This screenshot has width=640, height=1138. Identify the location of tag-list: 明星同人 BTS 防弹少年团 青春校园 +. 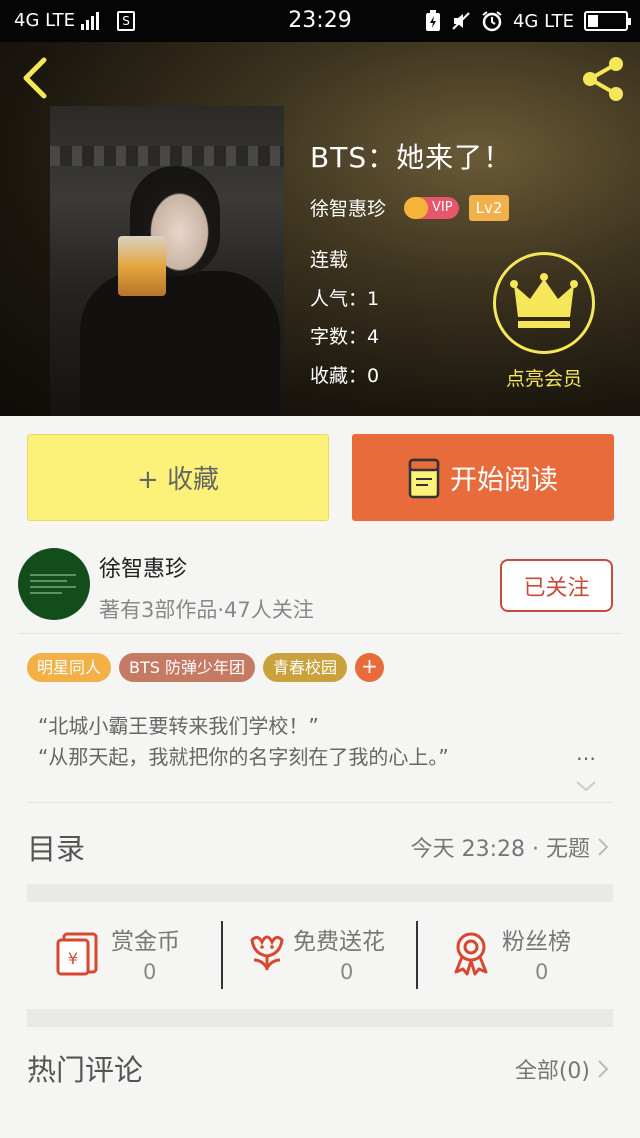
(206, 667).